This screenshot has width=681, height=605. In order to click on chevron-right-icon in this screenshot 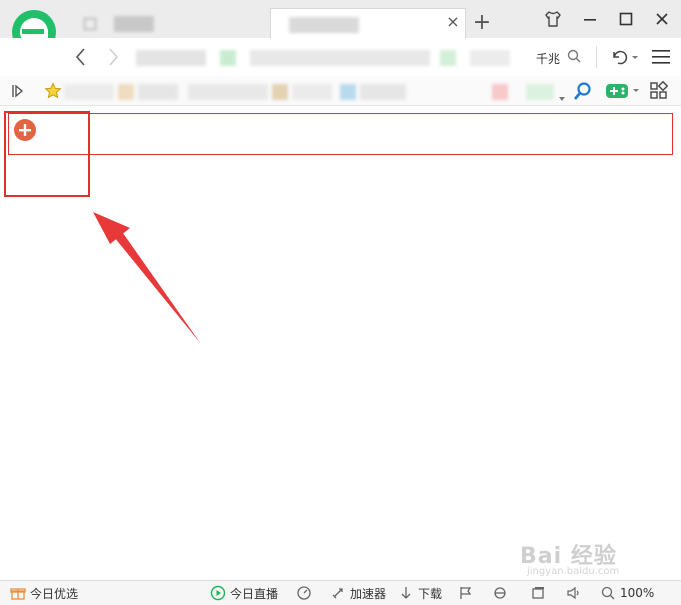, I will do `click(114, 57)`.